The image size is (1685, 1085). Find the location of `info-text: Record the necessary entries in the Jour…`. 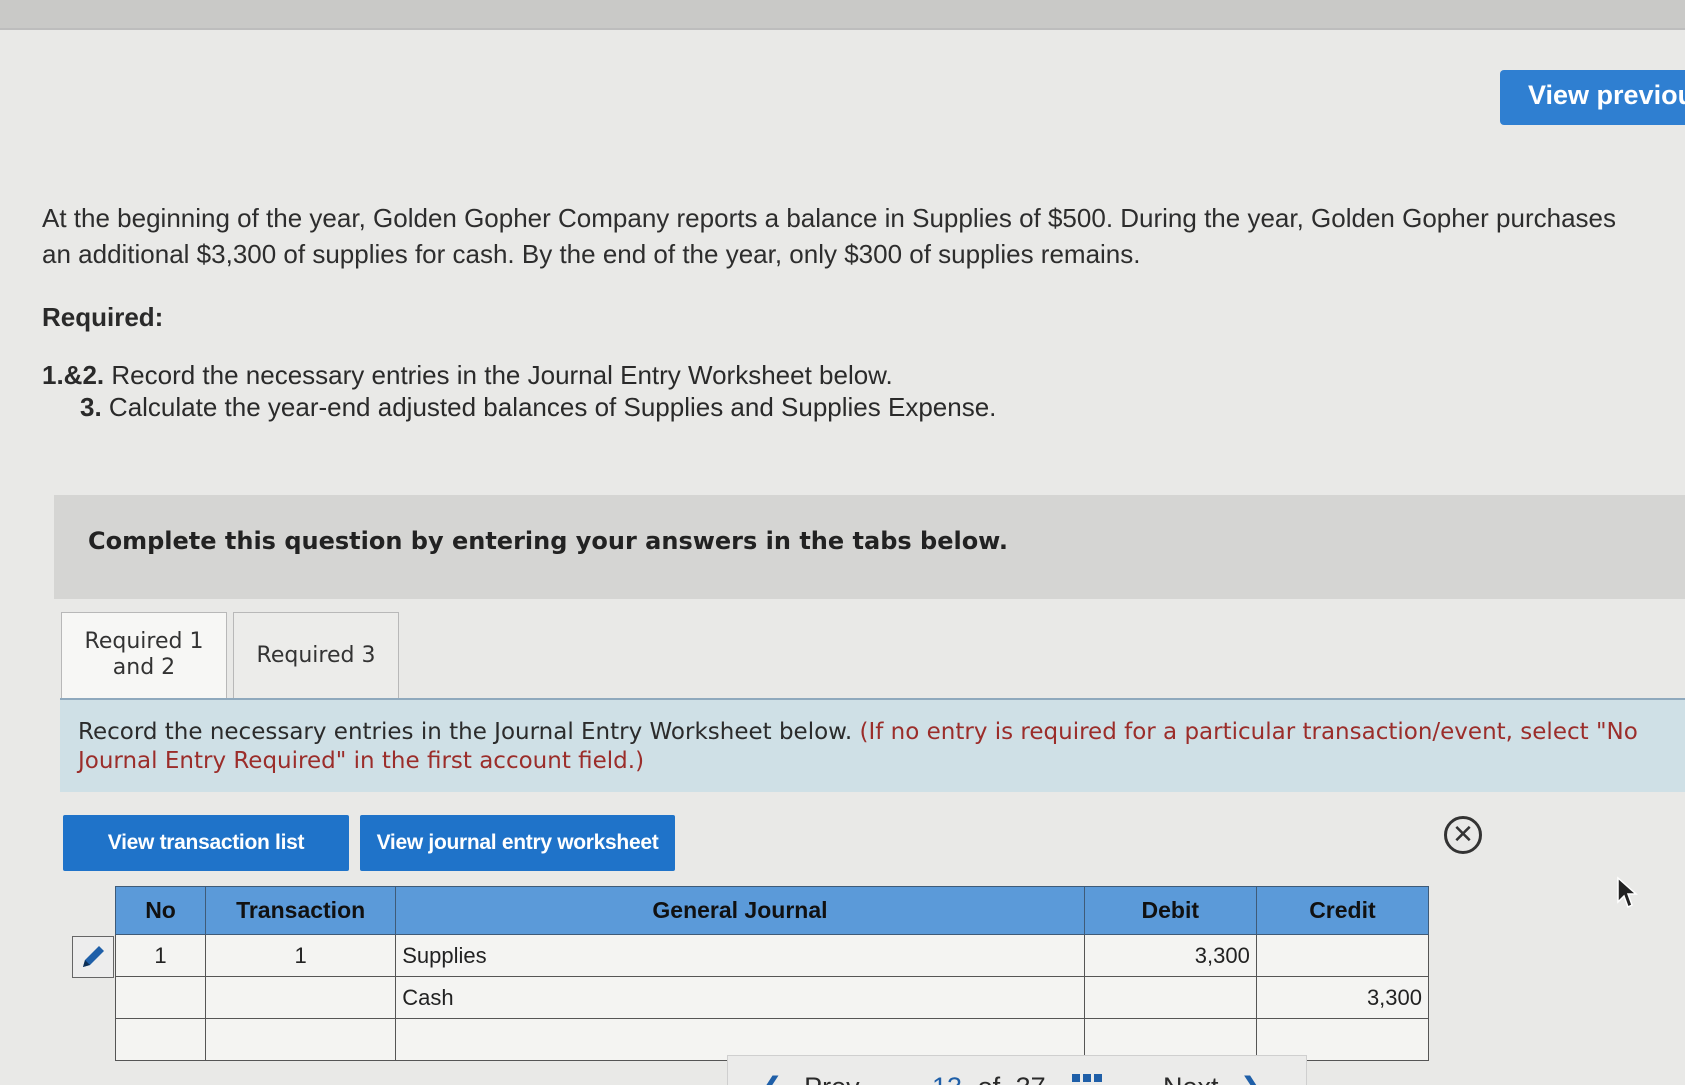

info-text: Record the necessary entries in the Jour… is located at coordinates (465, 732).